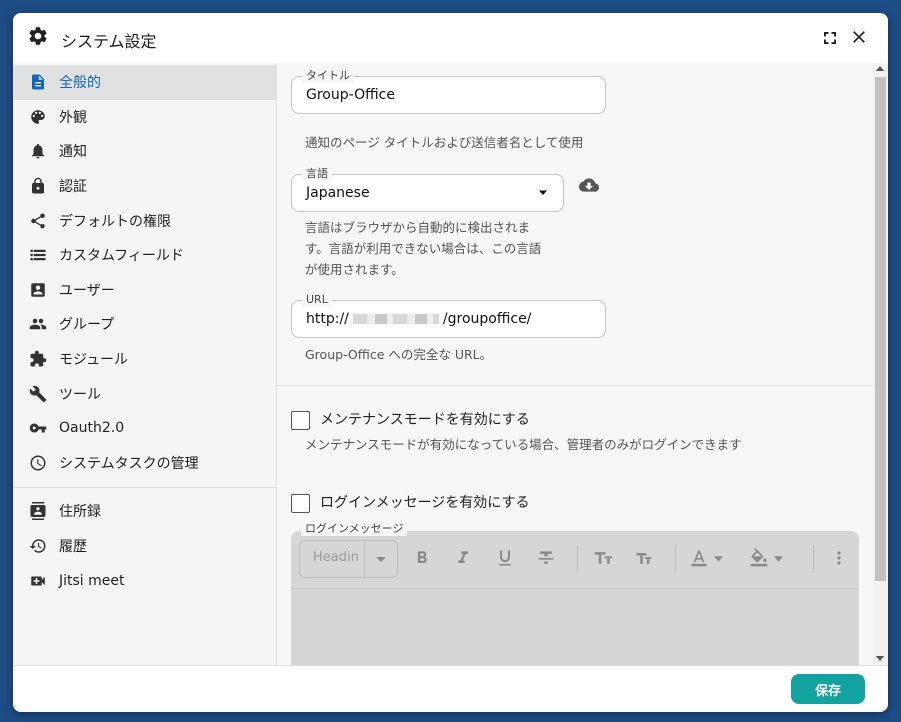 The image size is (901, 722). Describe the element at coordinates (338, 193) in the screenshot. I see `language-select-value: Japanese` at that location.